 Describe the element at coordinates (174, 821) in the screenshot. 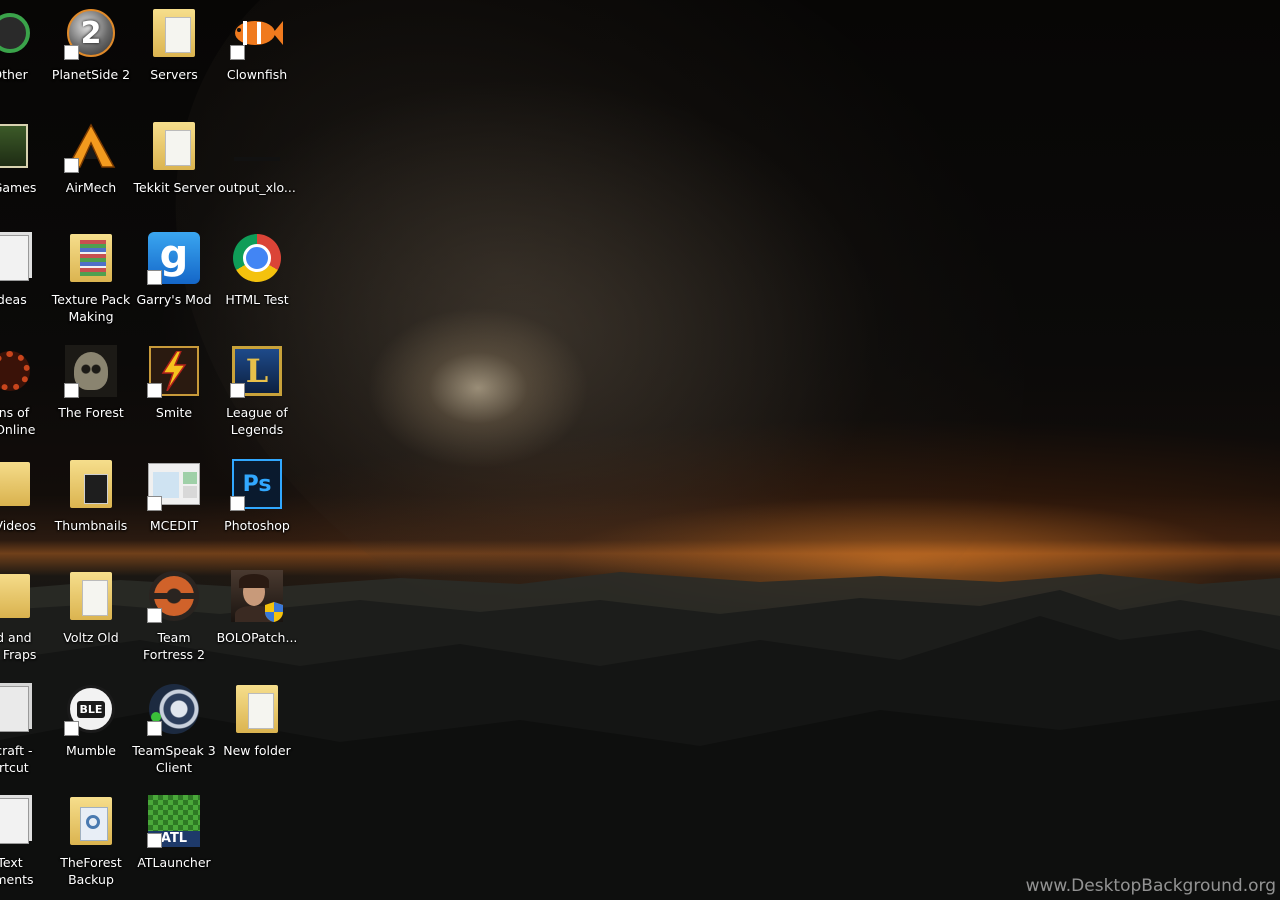

I see `atlauncher-icon: ATL` at that location.